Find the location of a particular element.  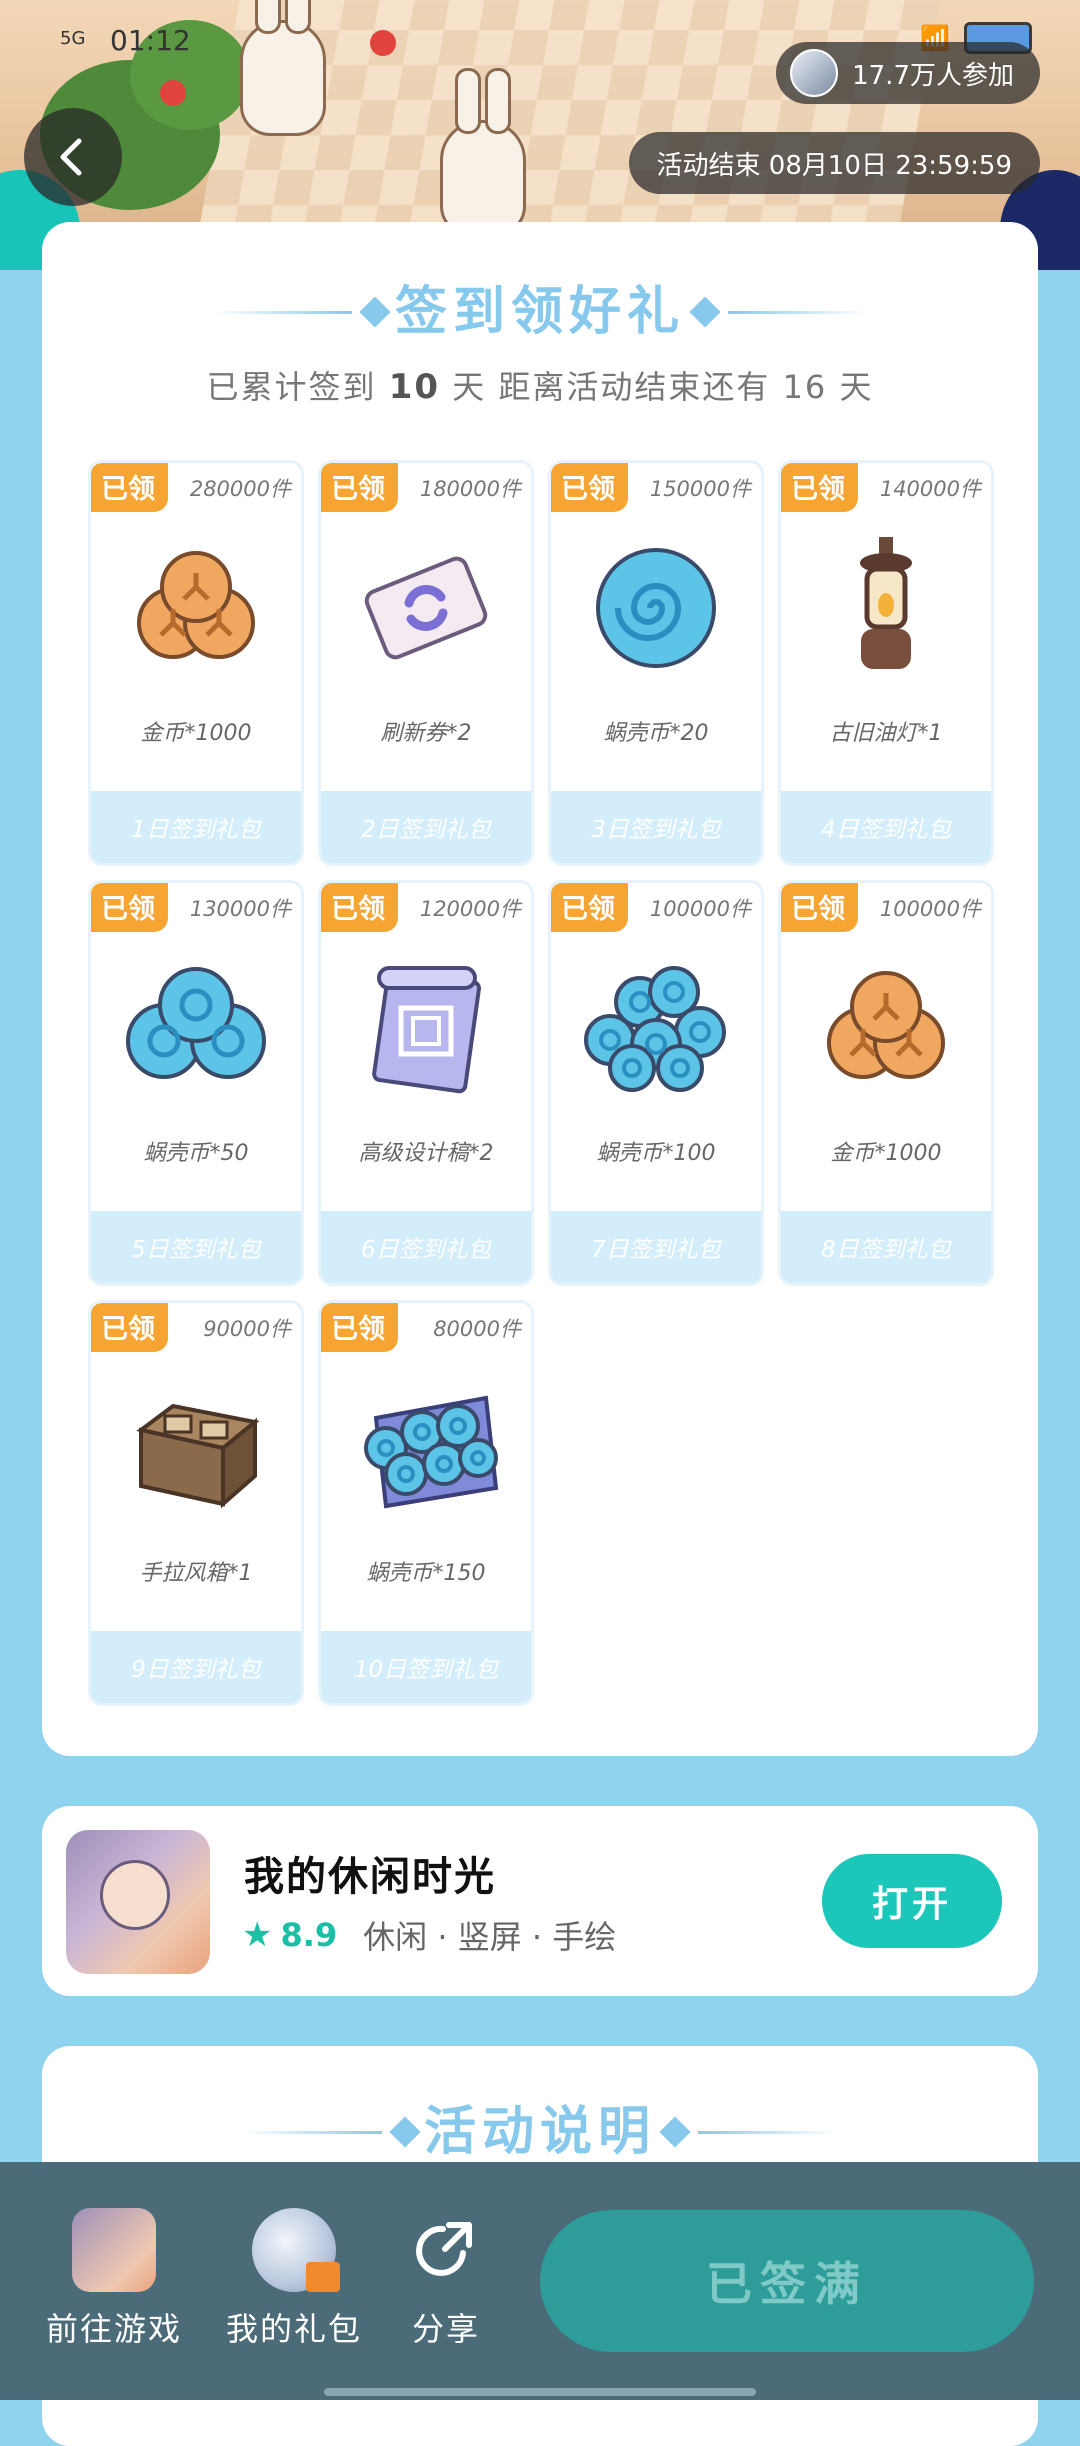

game-app-icon is located at coordinates (138, 1902).